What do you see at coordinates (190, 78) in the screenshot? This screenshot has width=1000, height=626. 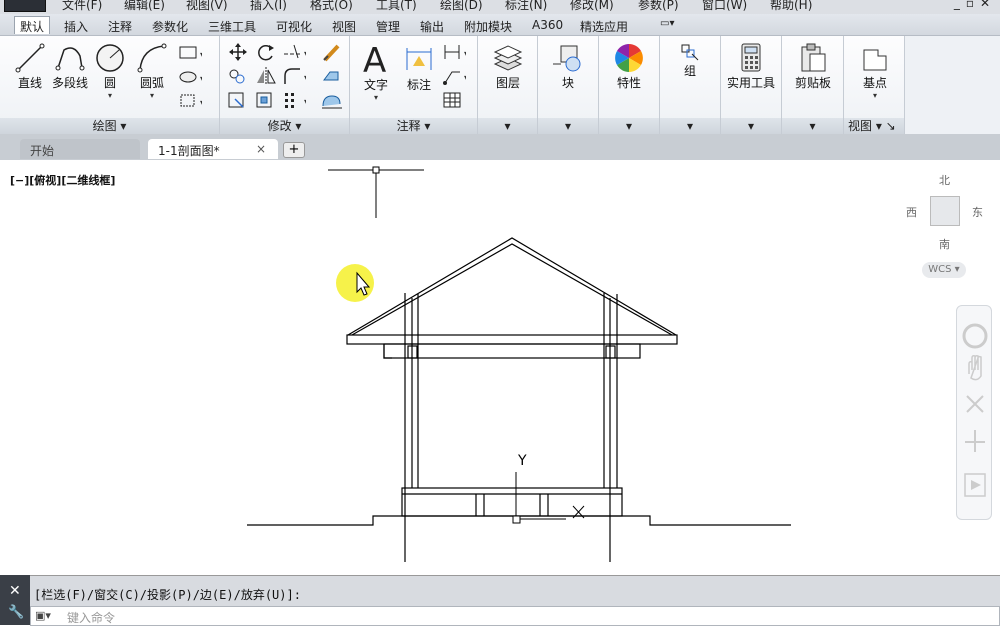 I see `hatch-icon: ▾` at bounding box center [190, 78].